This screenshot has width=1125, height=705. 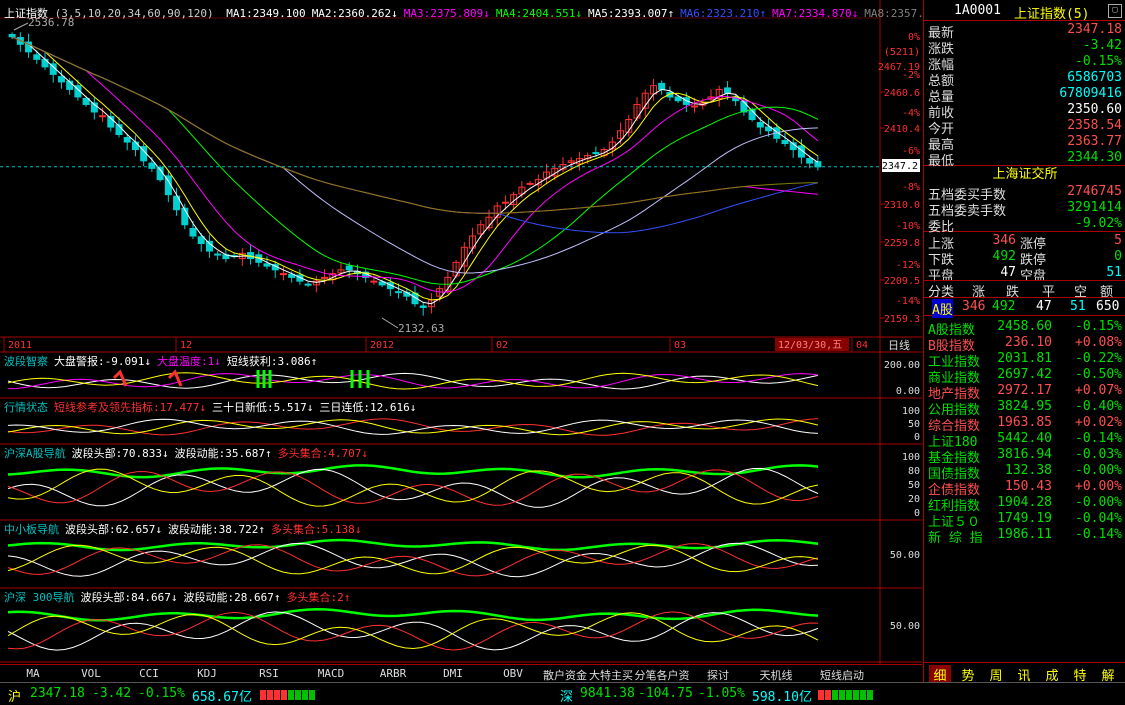 I want to click on tab-1: VOL, so click(x=91, y=673).